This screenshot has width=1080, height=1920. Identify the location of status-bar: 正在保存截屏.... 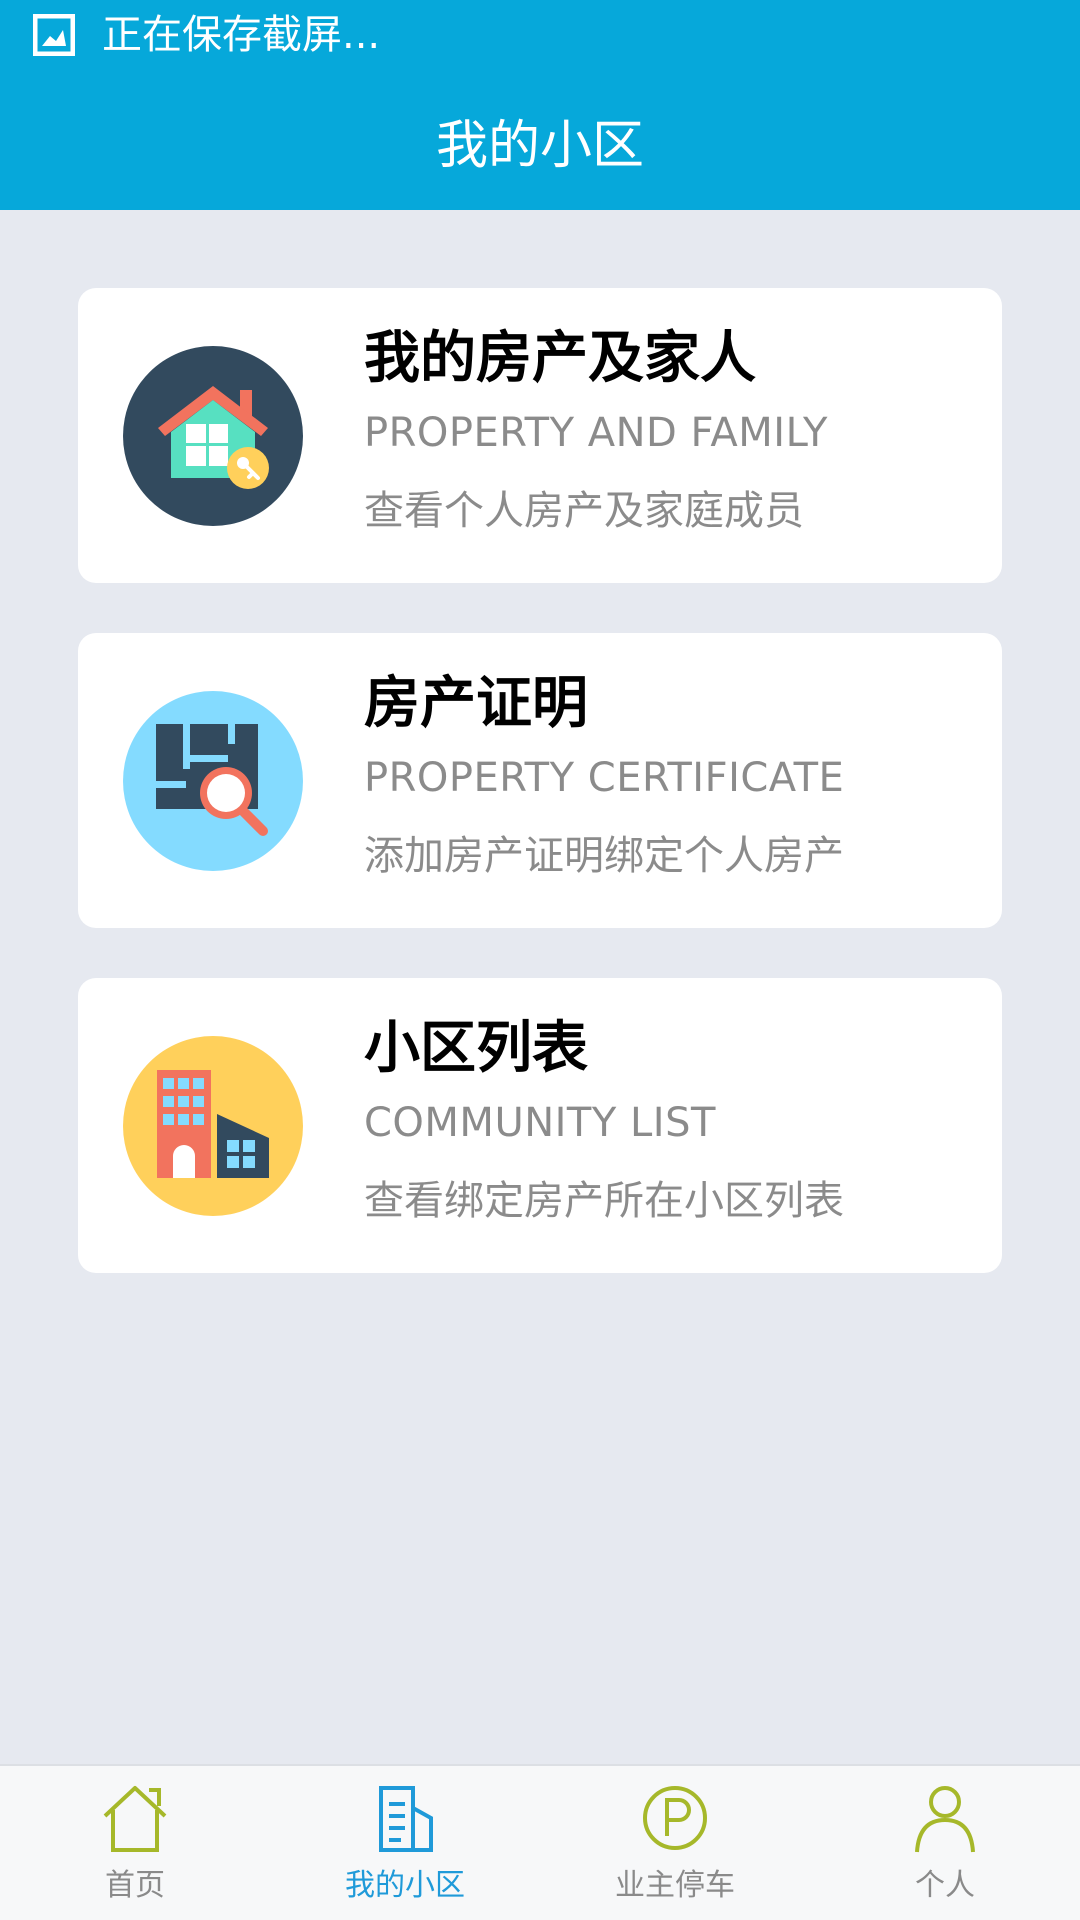
(540, 35).